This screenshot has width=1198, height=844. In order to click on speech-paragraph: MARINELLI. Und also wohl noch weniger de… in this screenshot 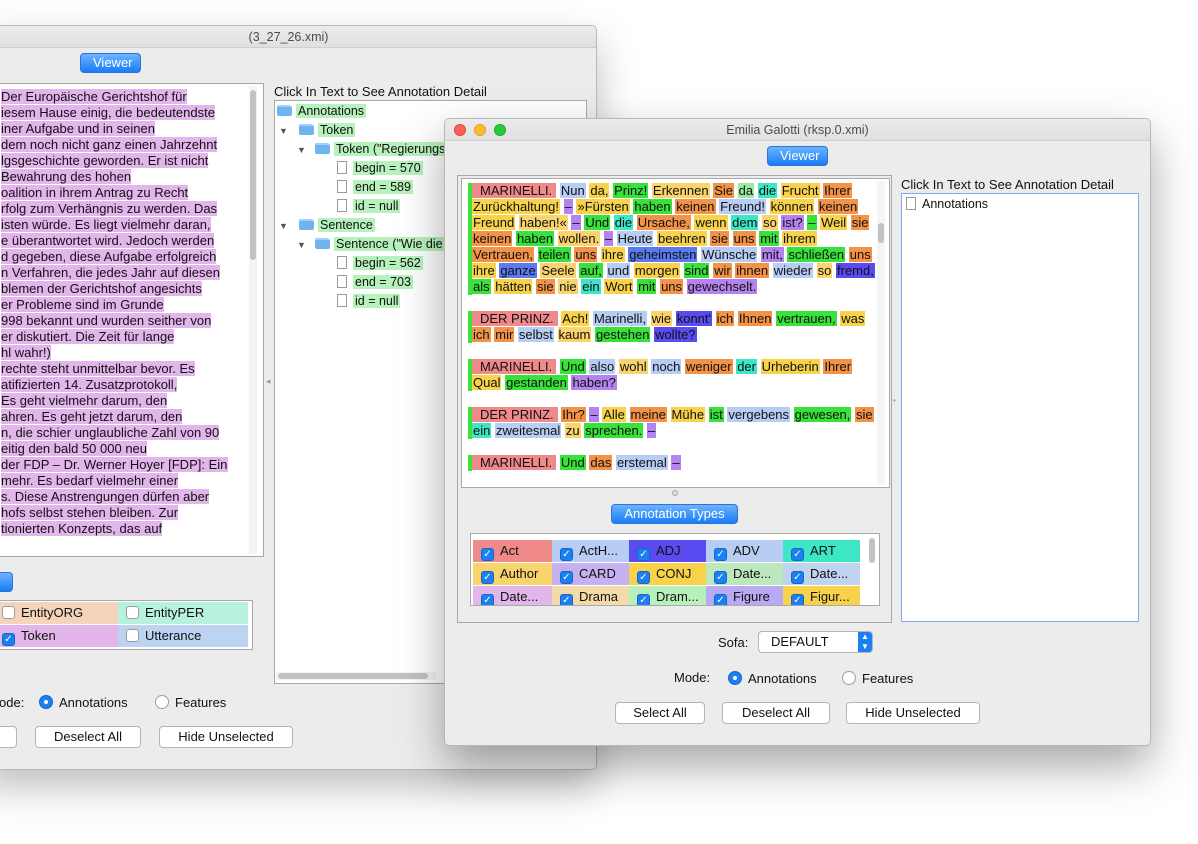, I will do `click(674, 375)`.